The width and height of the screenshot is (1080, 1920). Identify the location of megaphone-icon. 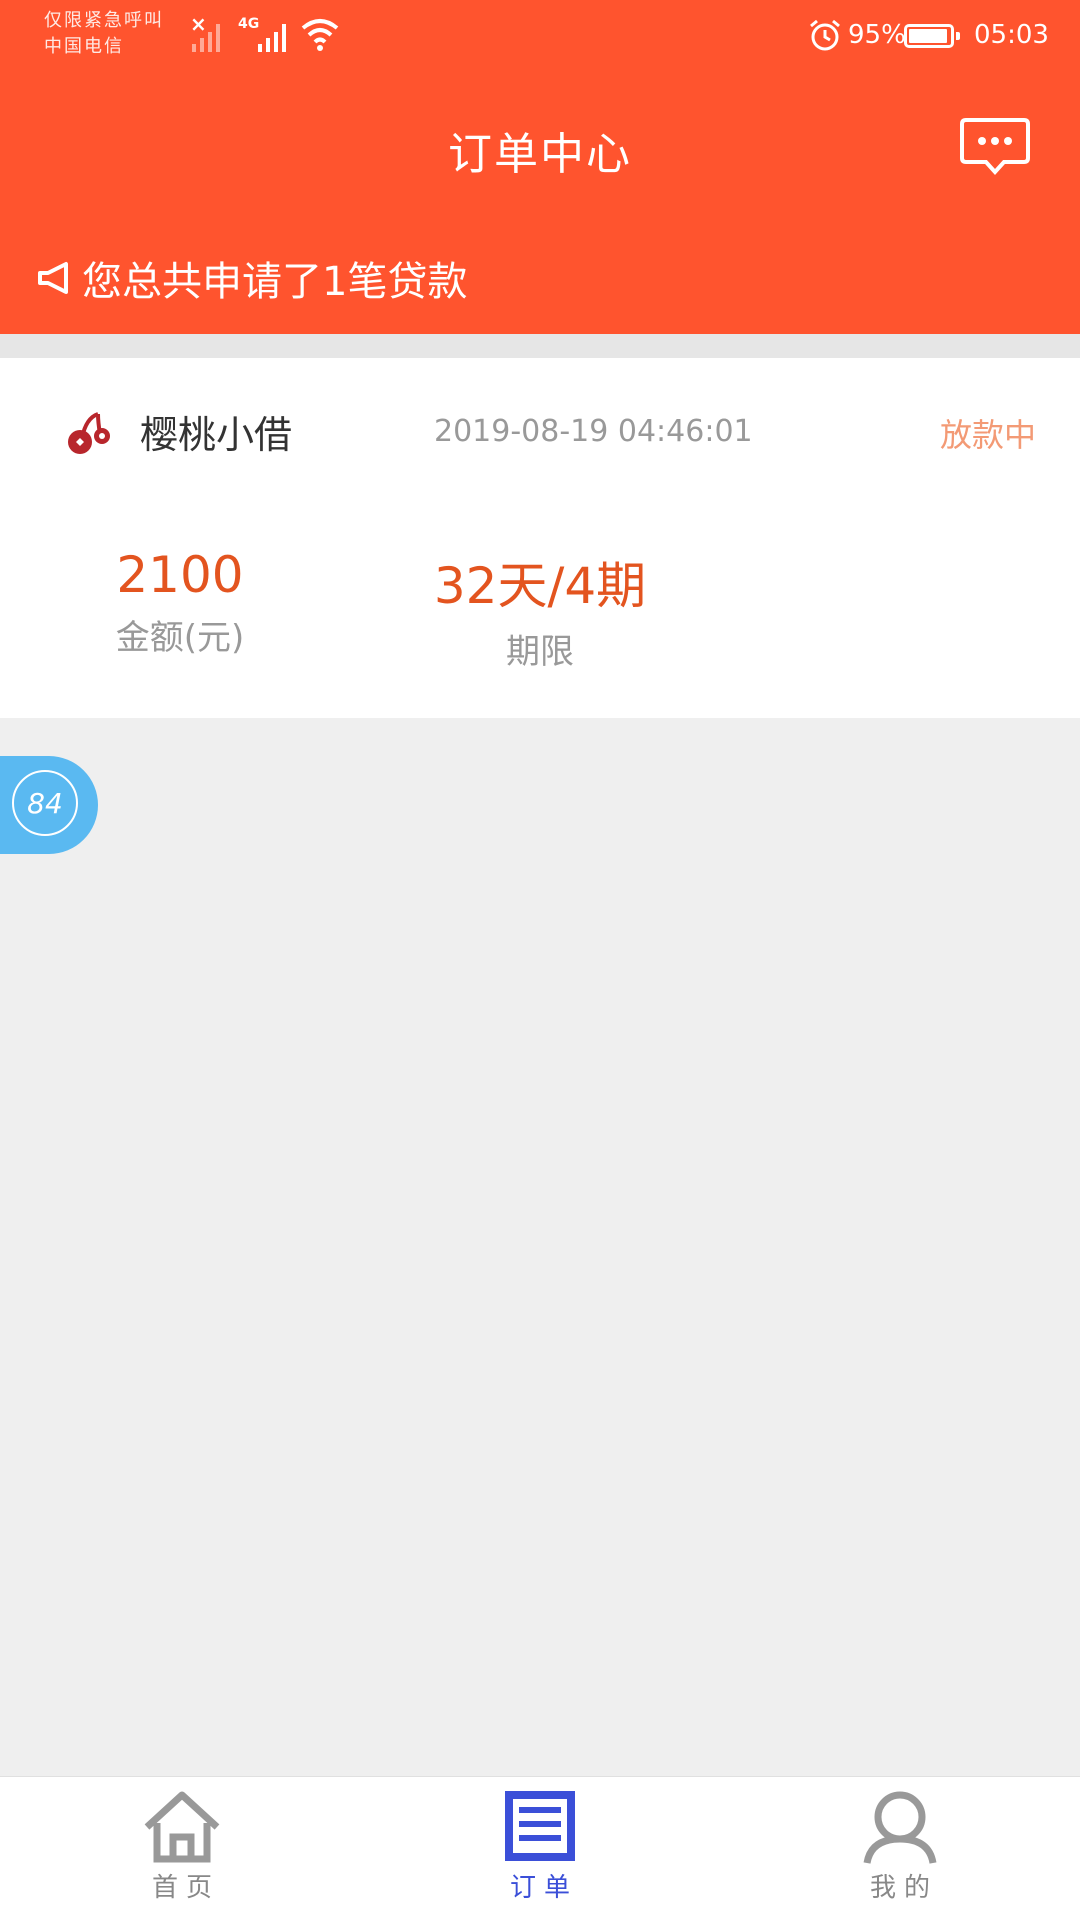
(53, 278).